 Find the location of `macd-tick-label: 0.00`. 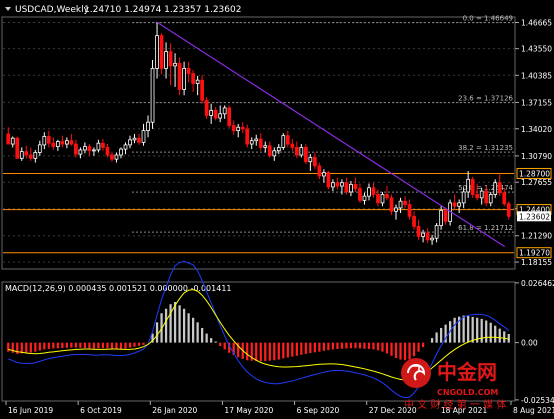

macd-tick-label: 0.00 is located at coordinates (529, 343).